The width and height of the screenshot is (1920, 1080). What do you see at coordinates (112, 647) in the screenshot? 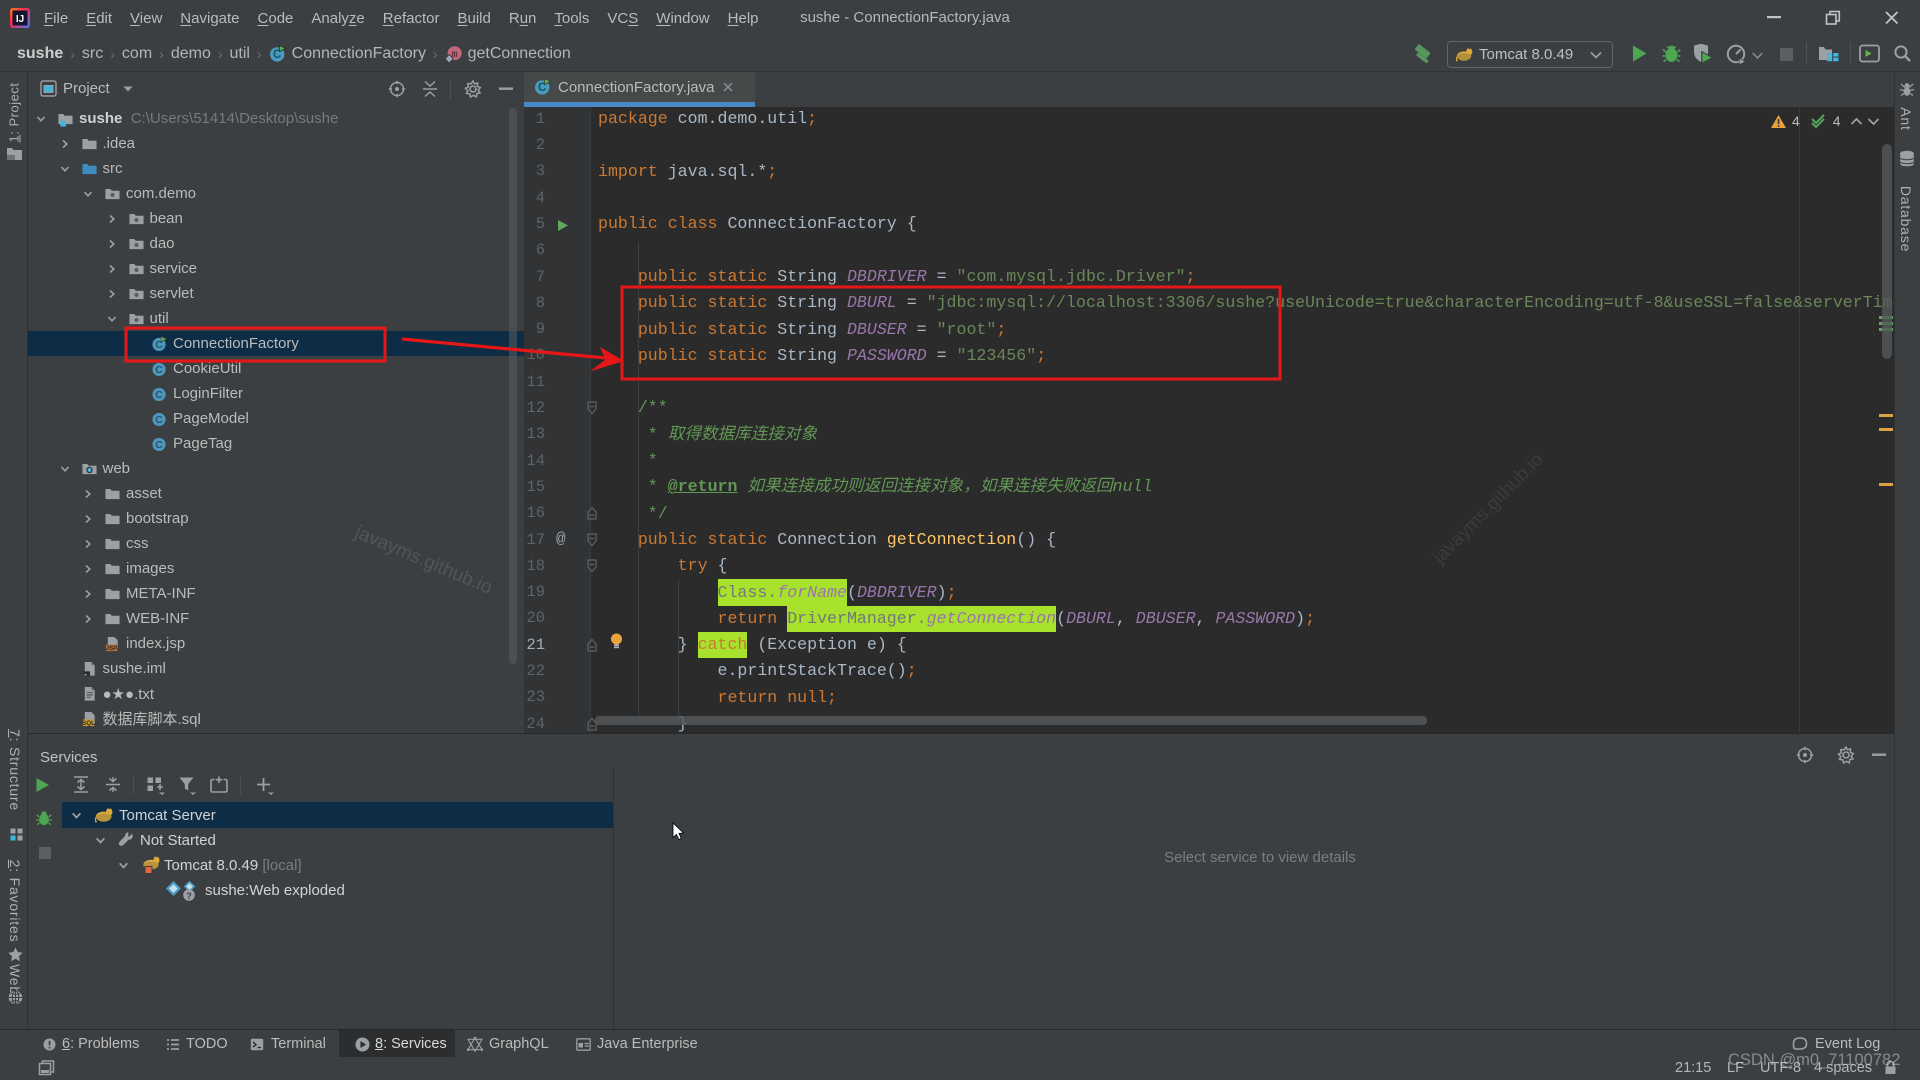
I see `svg-text: JSP` at bounding box center [112, 647].